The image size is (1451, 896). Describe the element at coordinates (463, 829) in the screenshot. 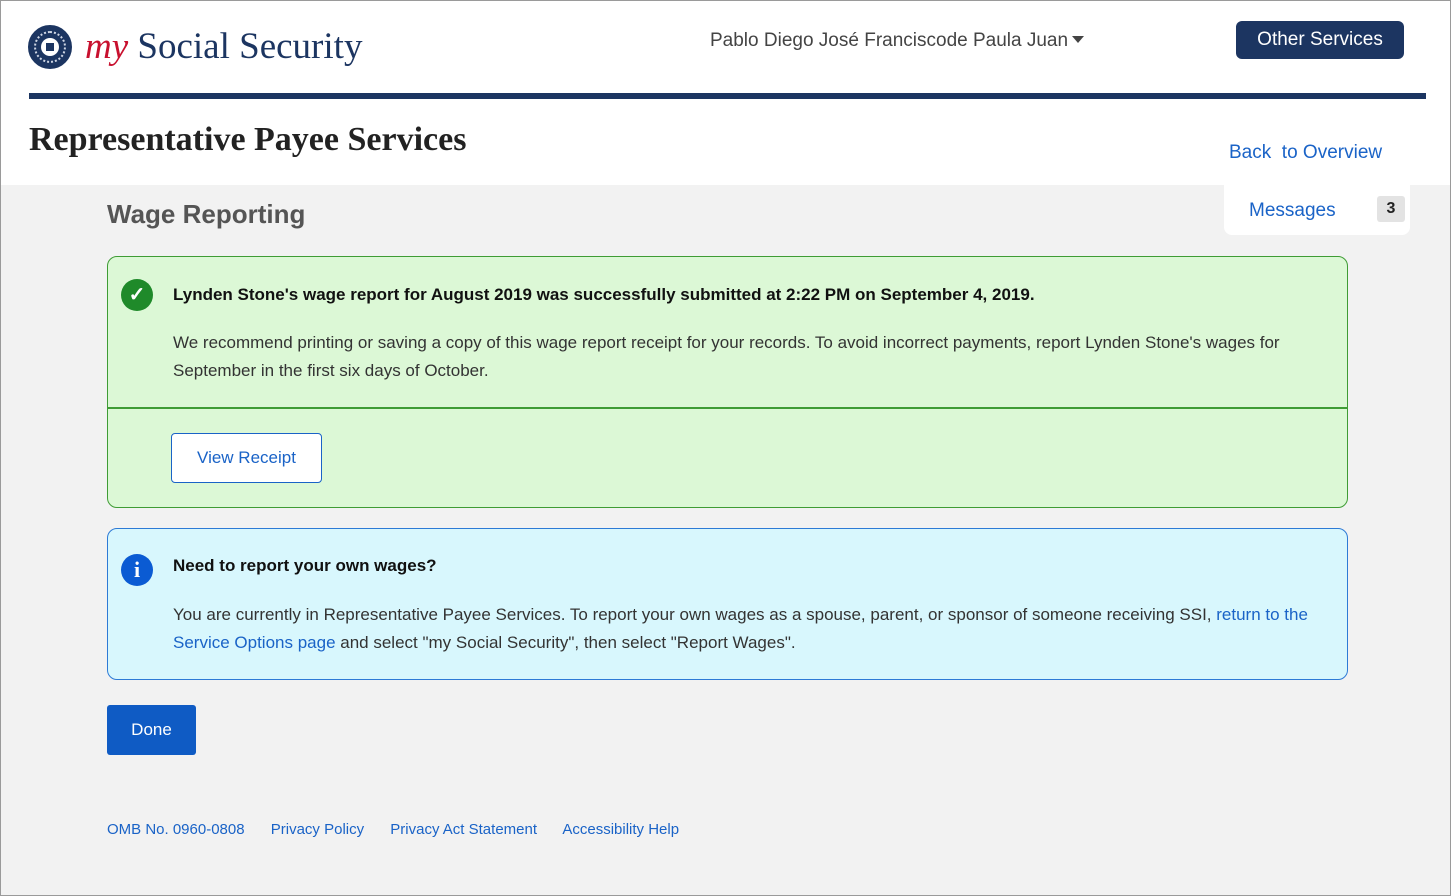

I see `privacy-act-statement-link: Privacy Act Statement` at that location.